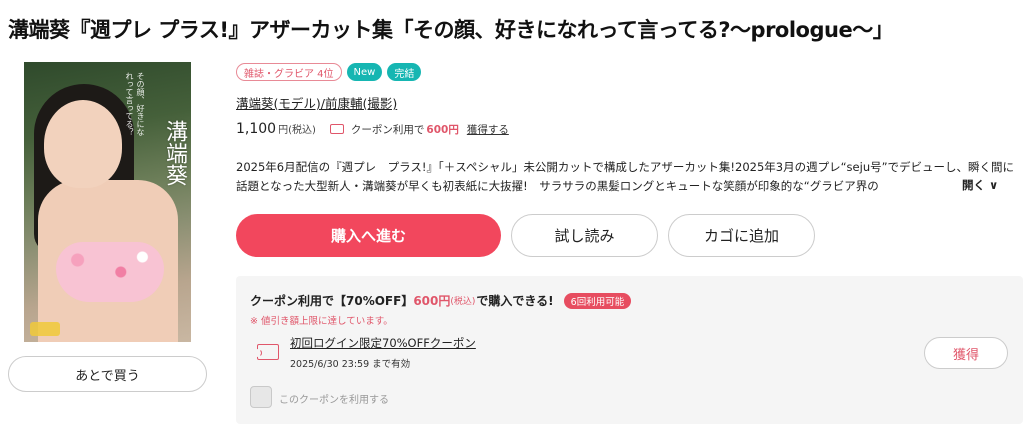  Describe the element at coordinates (442, 130) in the screenshot. I see `coupon-price: 600円` at that location.